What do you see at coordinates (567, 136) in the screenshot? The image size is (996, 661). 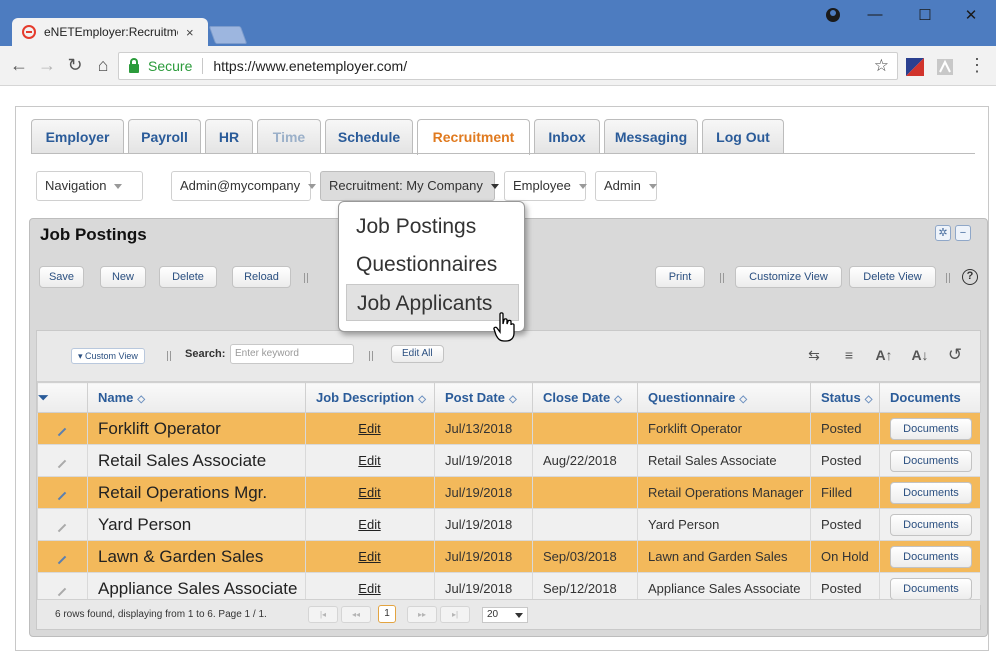 I see `tab-inbox: Inbox` at bounding box center [567, 136].